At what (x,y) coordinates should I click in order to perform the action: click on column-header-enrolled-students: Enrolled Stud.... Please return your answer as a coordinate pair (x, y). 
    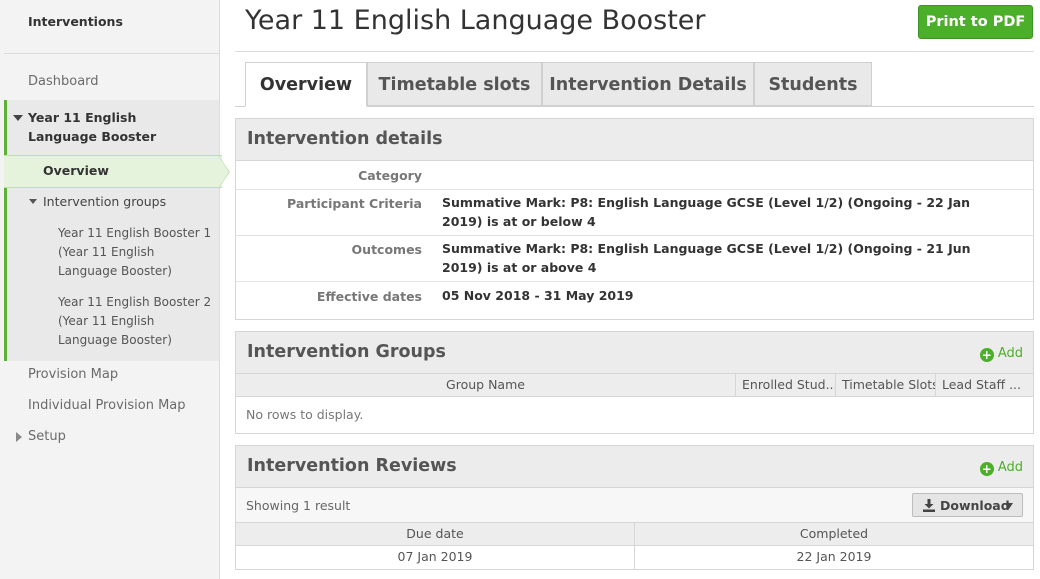
    Looking at the image, I should click on (785, 385).